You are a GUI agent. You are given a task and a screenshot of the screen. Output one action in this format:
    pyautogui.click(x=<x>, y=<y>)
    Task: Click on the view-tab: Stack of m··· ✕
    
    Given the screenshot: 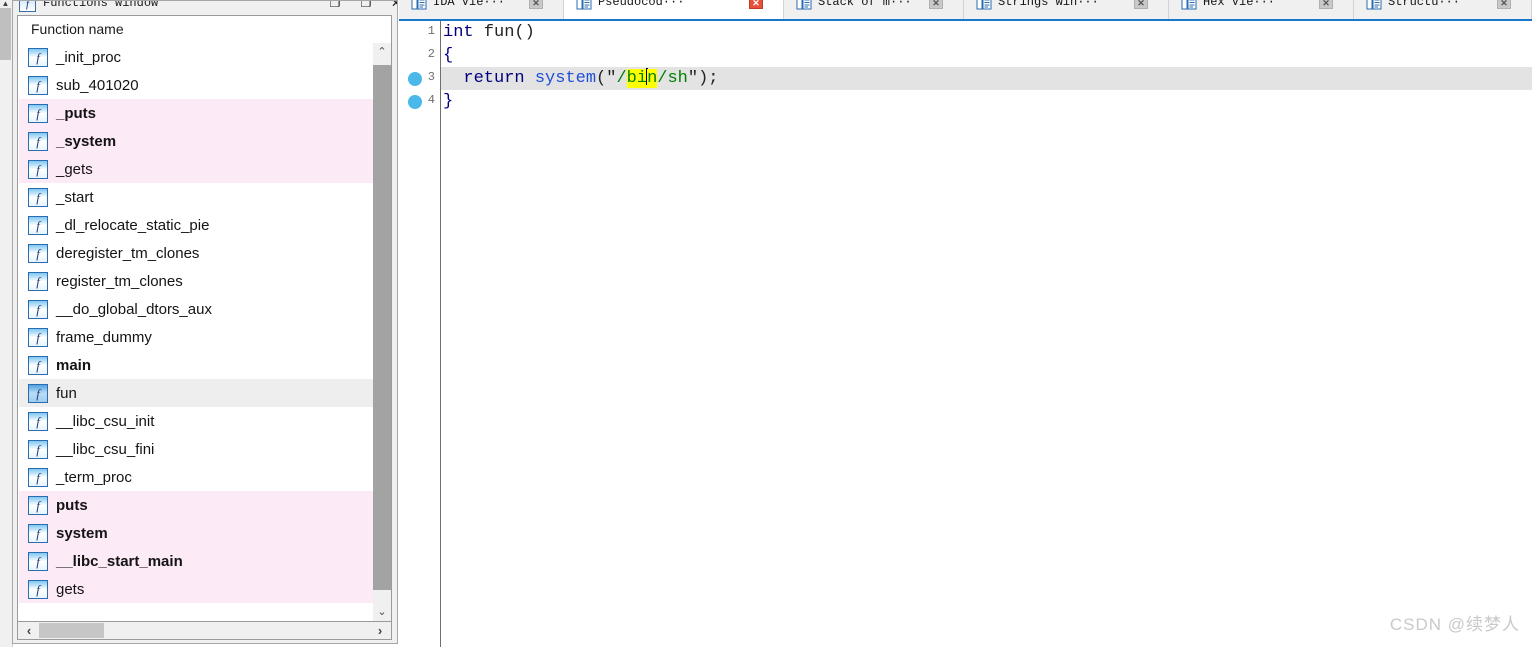 What is the action you would take?
    pyautogui.click(x=874, y=10)
    